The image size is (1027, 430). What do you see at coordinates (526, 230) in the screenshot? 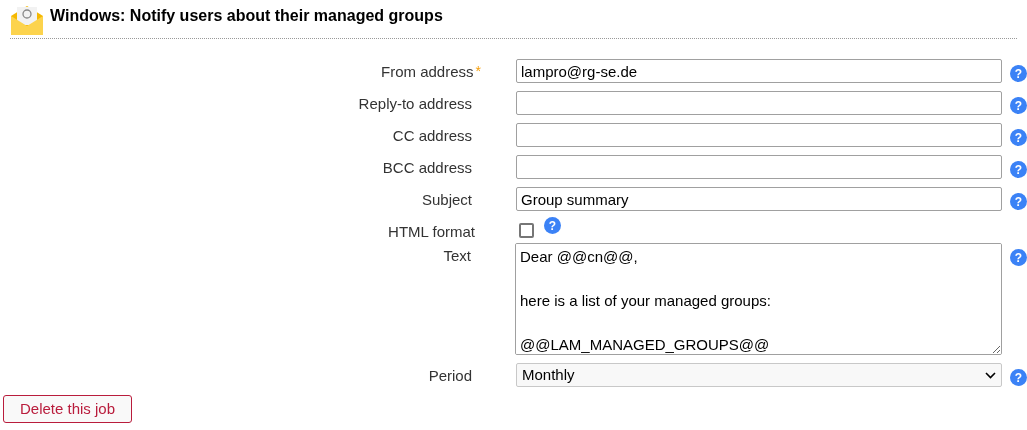
I see `checkbox` at bounding box center [526, 230].